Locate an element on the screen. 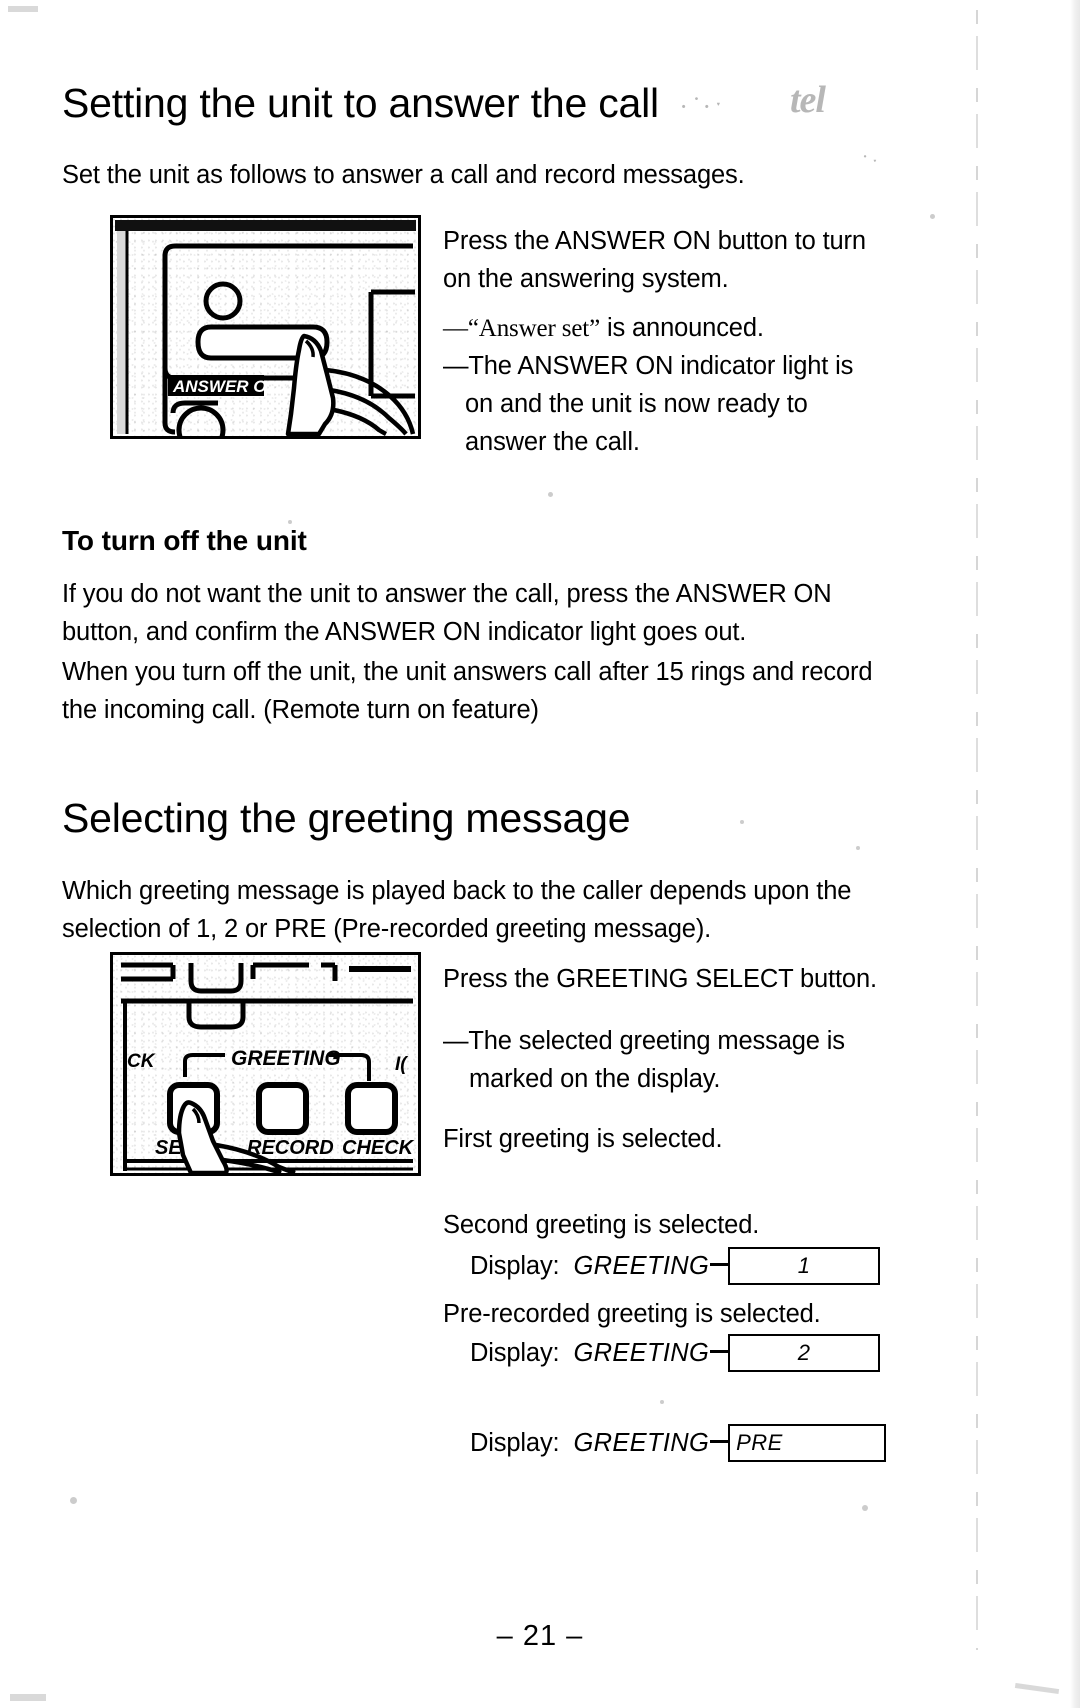  bullet-answer-set: —“Answer set” is announced. is located at coordinates (673, 328).